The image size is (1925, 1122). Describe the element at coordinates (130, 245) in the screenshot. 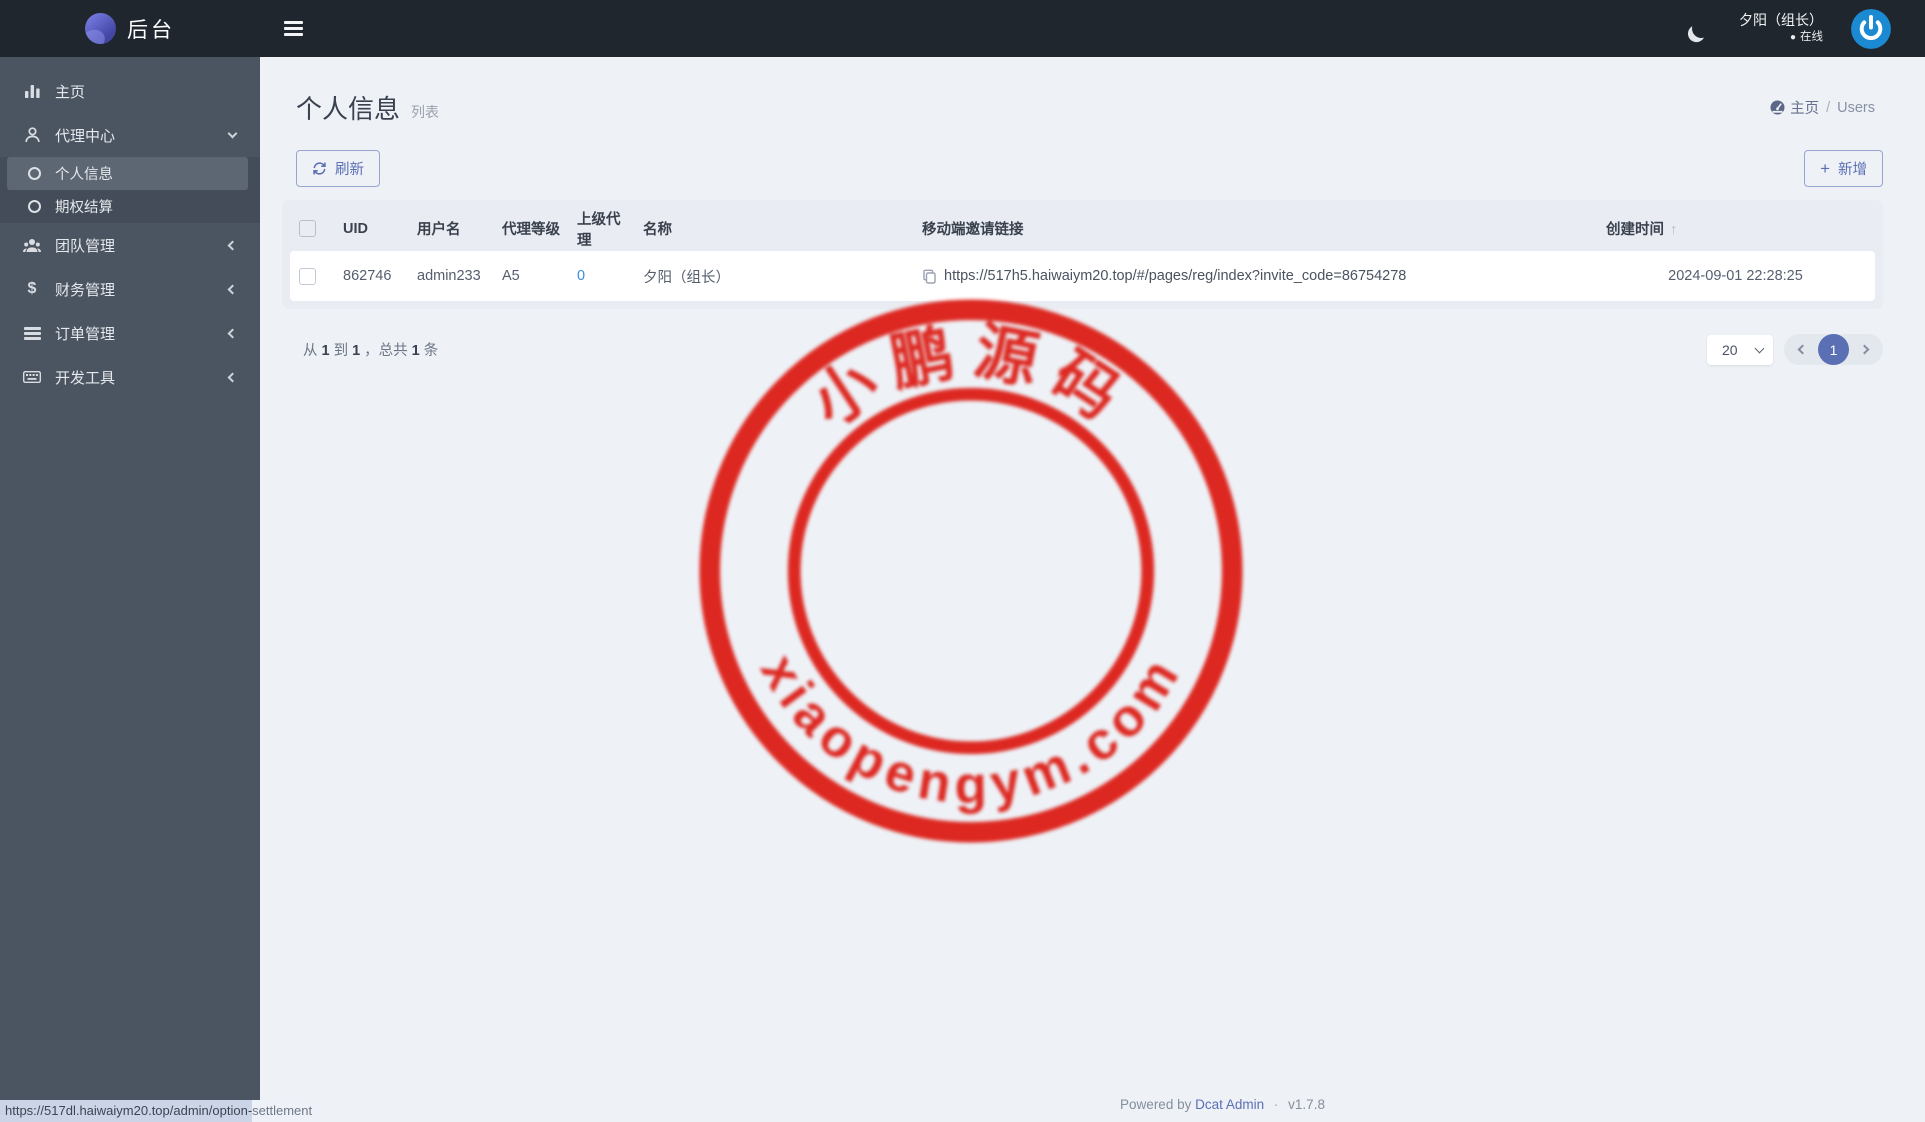

I see `sidebar-item-team-mgmt: 团队管理` at that location.